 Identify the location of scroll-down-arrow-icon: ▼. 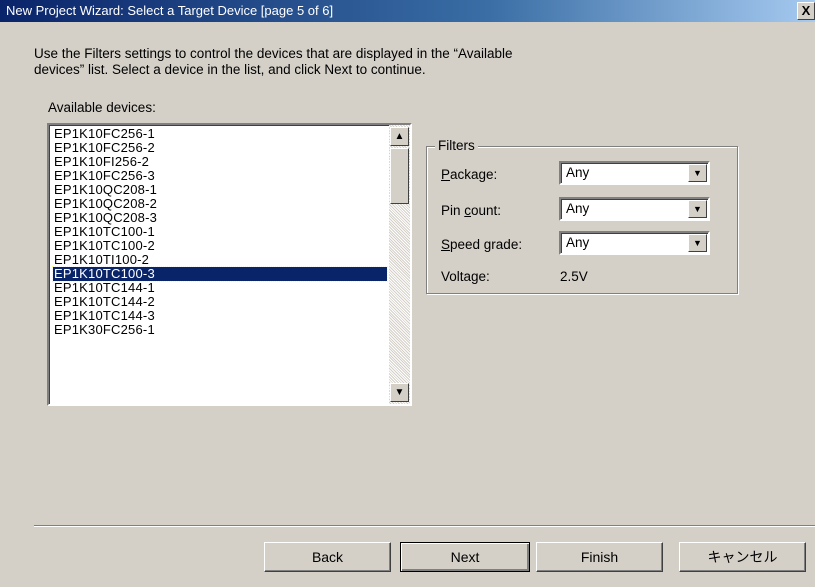
(399, 392).